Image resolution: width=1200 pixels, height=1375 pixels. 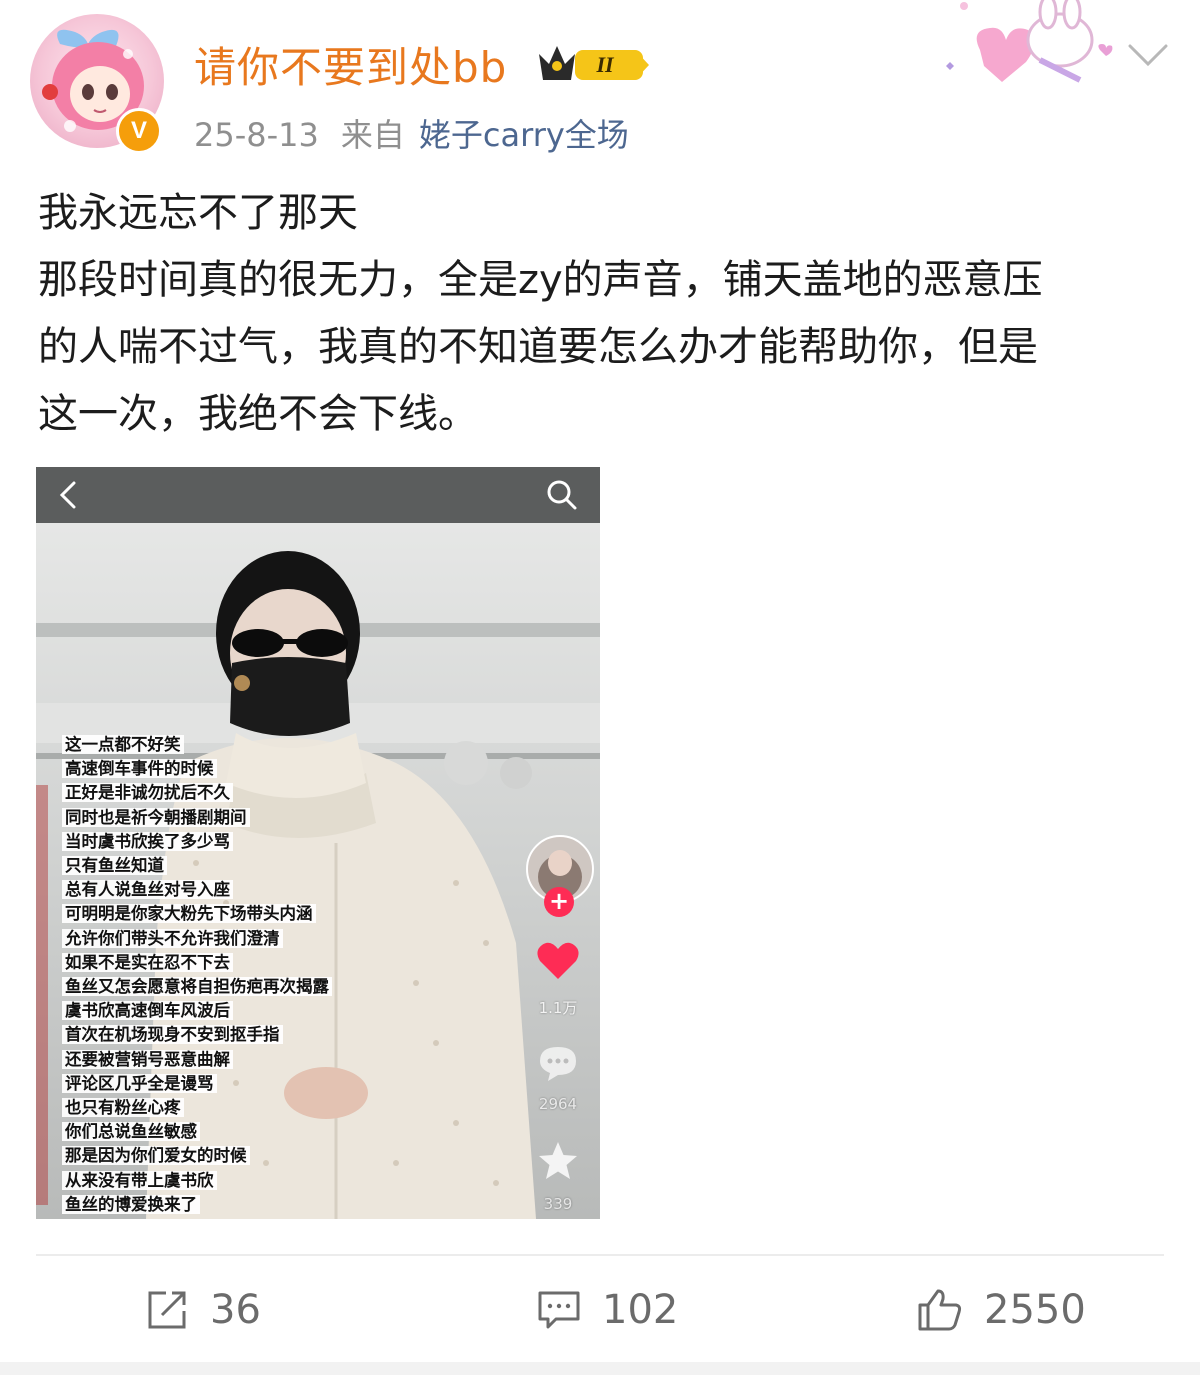 I want to click on like-count: 2550, so click(x=1035, y=1310).